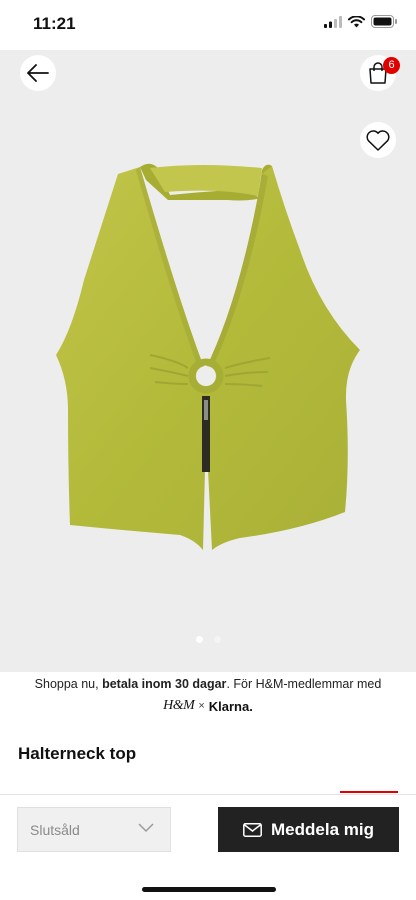  Describe the element at coordinates (356, 24) in the screenshot. I see `wifi-icon` at that location.